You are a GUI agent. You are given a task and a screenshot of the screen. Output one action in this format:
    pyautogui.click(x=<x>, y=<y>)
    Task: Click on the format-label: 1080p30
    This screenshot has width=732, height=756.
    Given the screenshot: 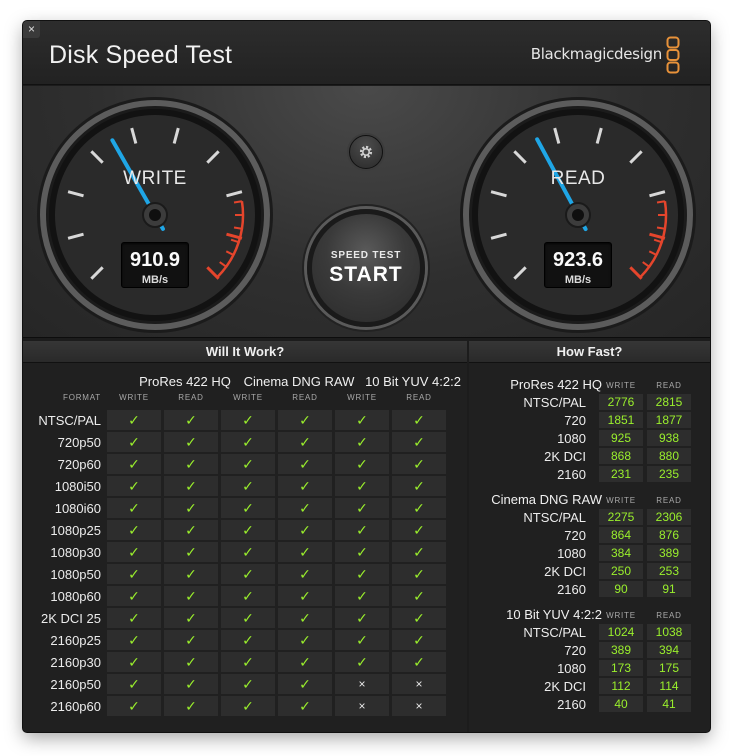 What is the action you would take?
    pyautogui.click(x=75, y=552)
    